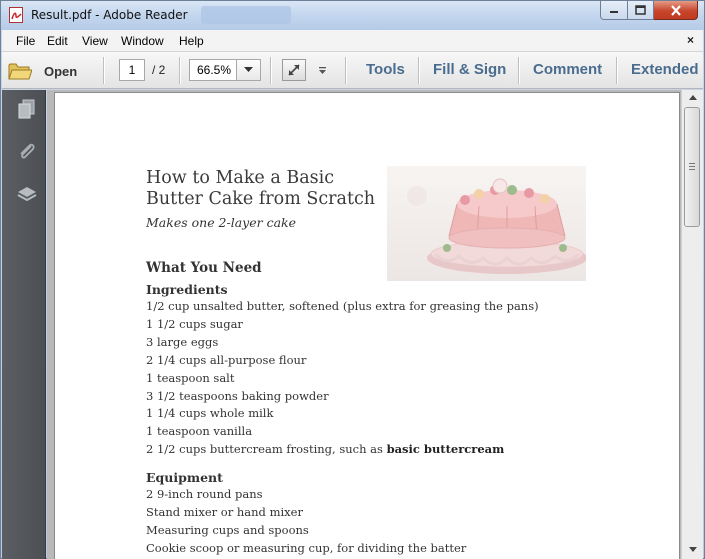  I want to click on chevron-up-icon, so click(692, 97).